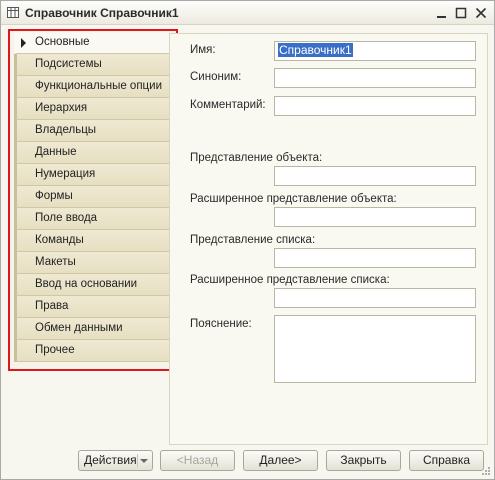  I want to click on sidebar-item-func-options: Функциональные опции, so click(92, 87).